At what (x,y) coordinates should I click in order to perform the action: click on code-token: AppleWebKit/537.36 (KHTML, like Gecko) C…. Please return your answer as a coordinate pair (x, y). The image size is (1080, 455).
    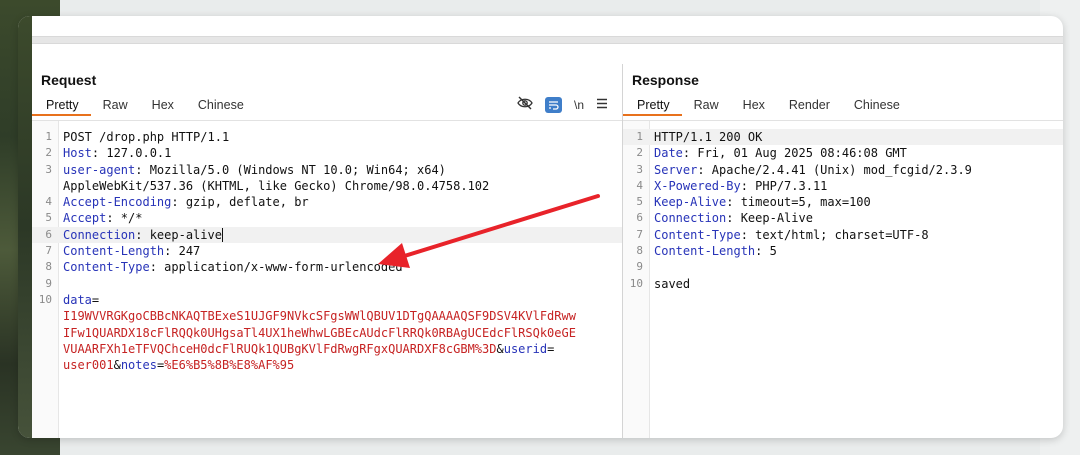
    Looking at the image, I should click on (276, 185).